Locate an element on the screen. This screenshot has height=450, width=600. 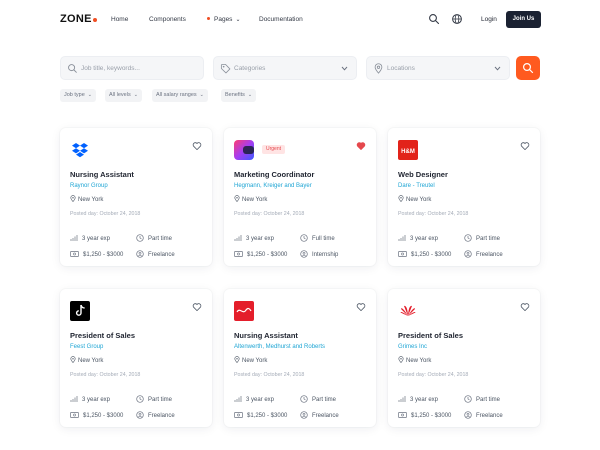
login-link: Login is located at coordinates (489, 19).